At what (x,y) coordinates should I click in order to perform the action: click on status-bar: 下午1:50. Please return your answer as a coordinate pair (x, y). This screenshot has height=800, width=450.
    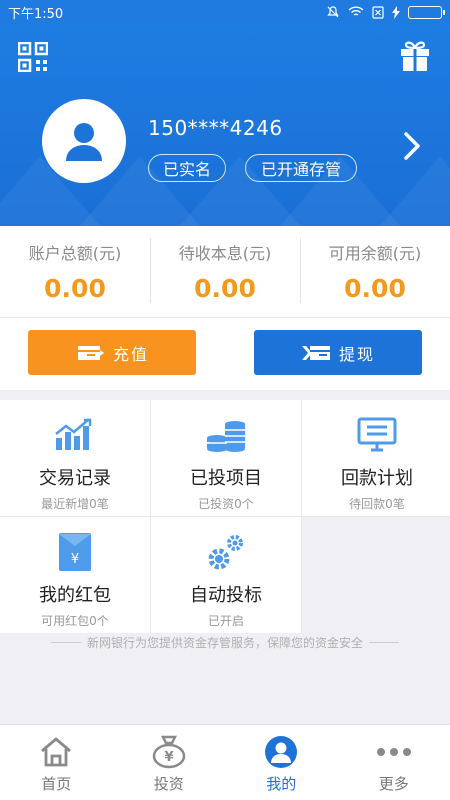
    Looking at the image, I should click on (225, 12).